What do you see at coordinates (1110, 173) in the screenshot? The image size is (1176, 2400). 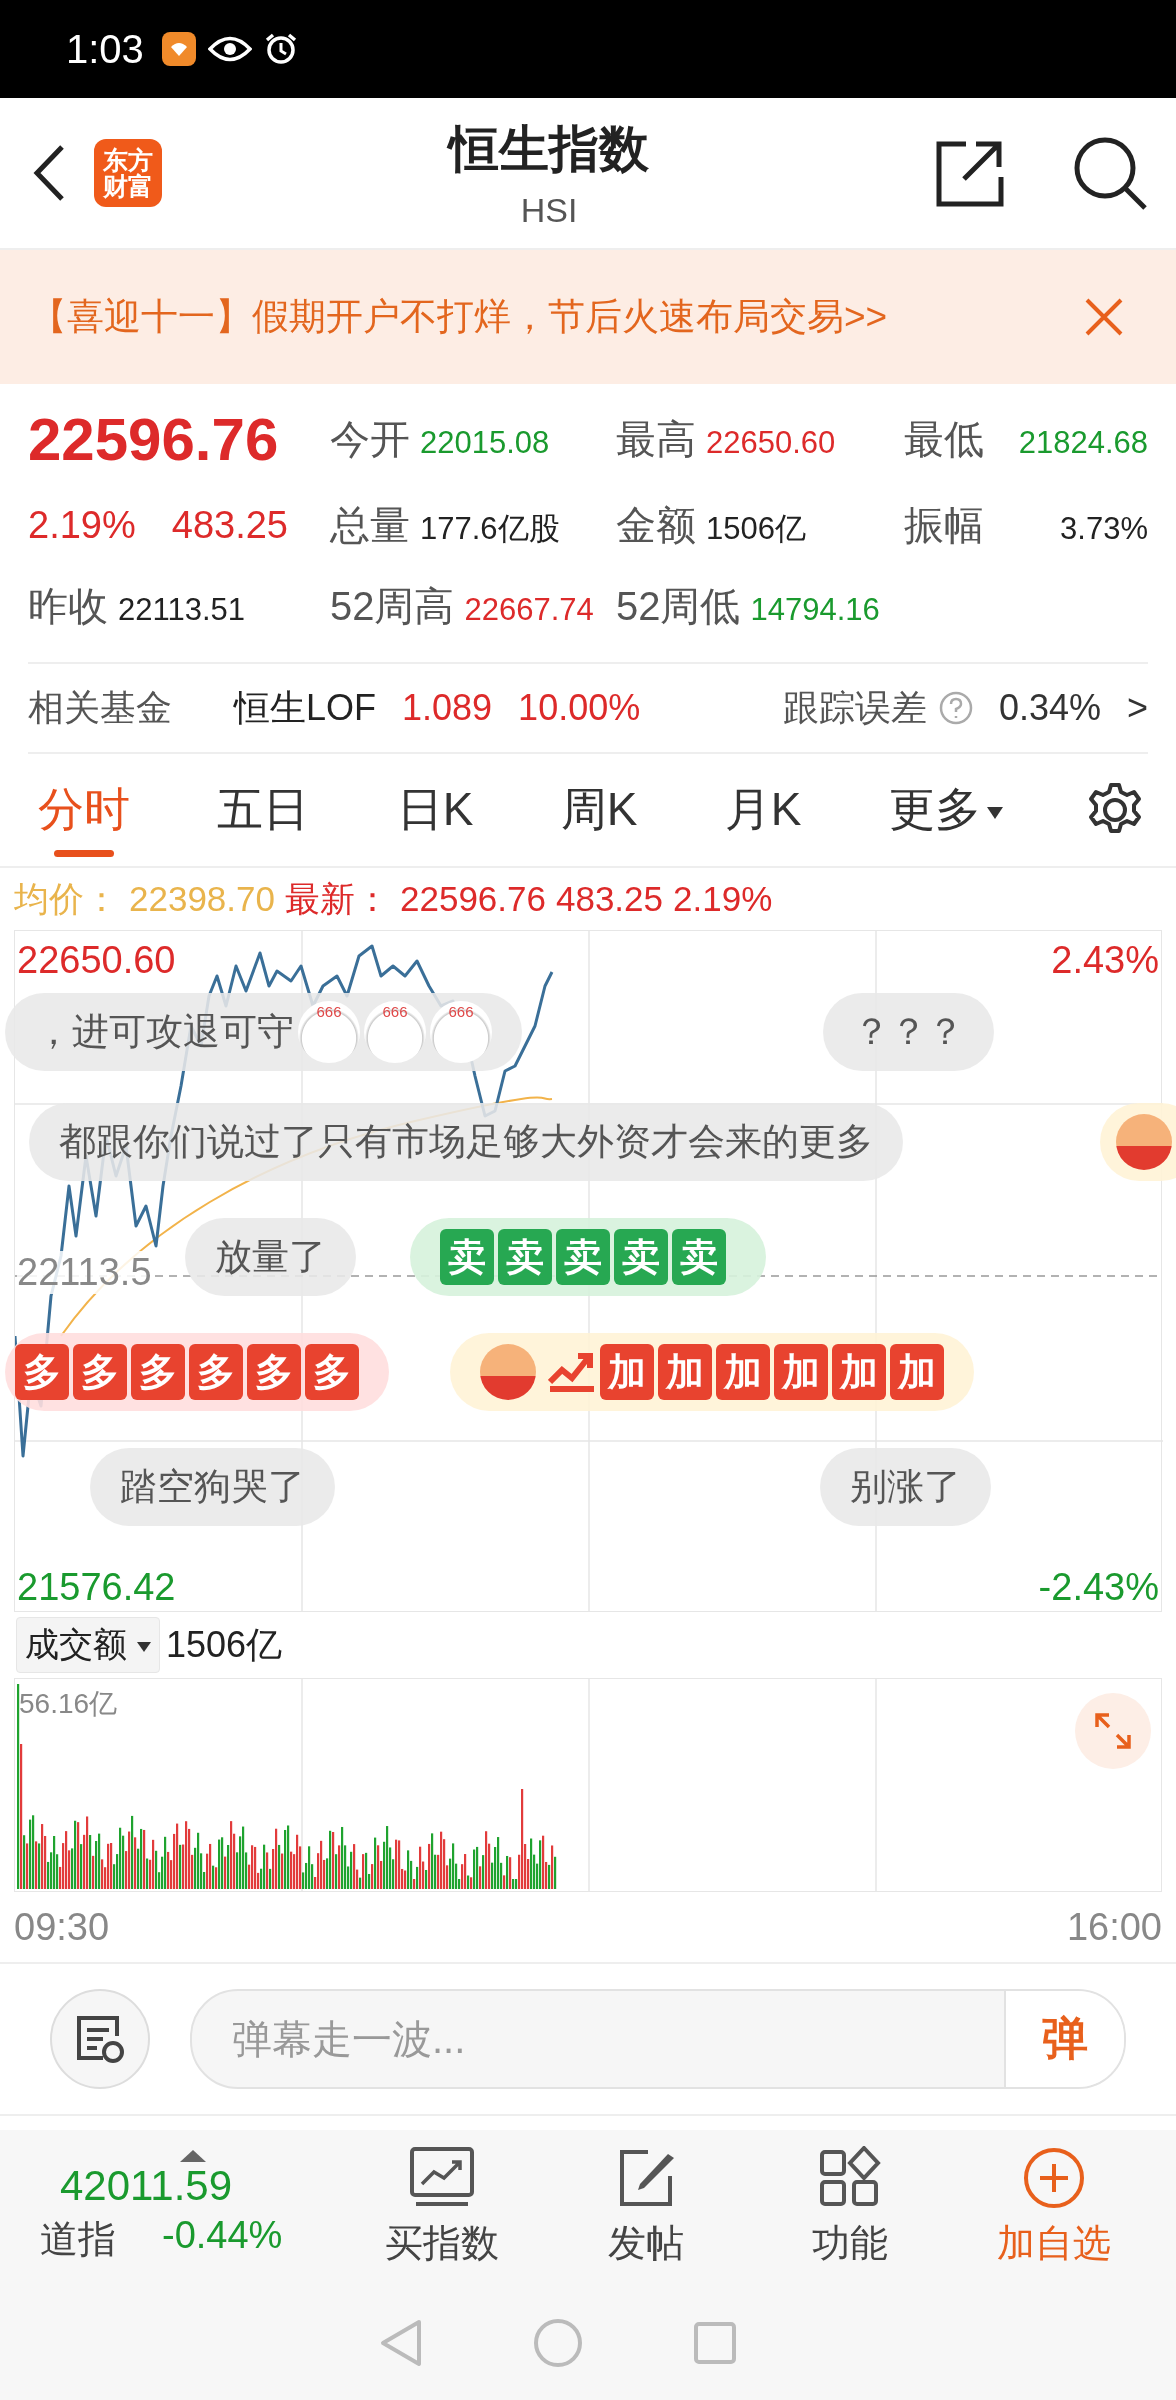 I see `search-icon` at bounding box center [1110, 173].